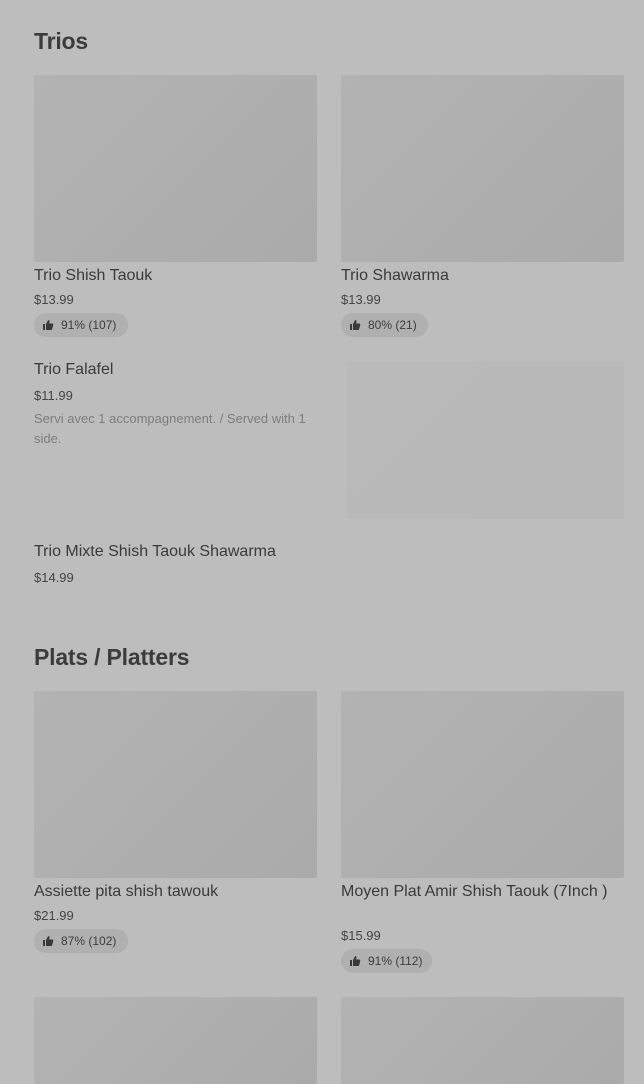 The image size is (644, 1084). What do you see at coordinates (482, 784) in the screenshot?
I see `item-image-moyen-plat-amir` at bounding box center [482, 784].